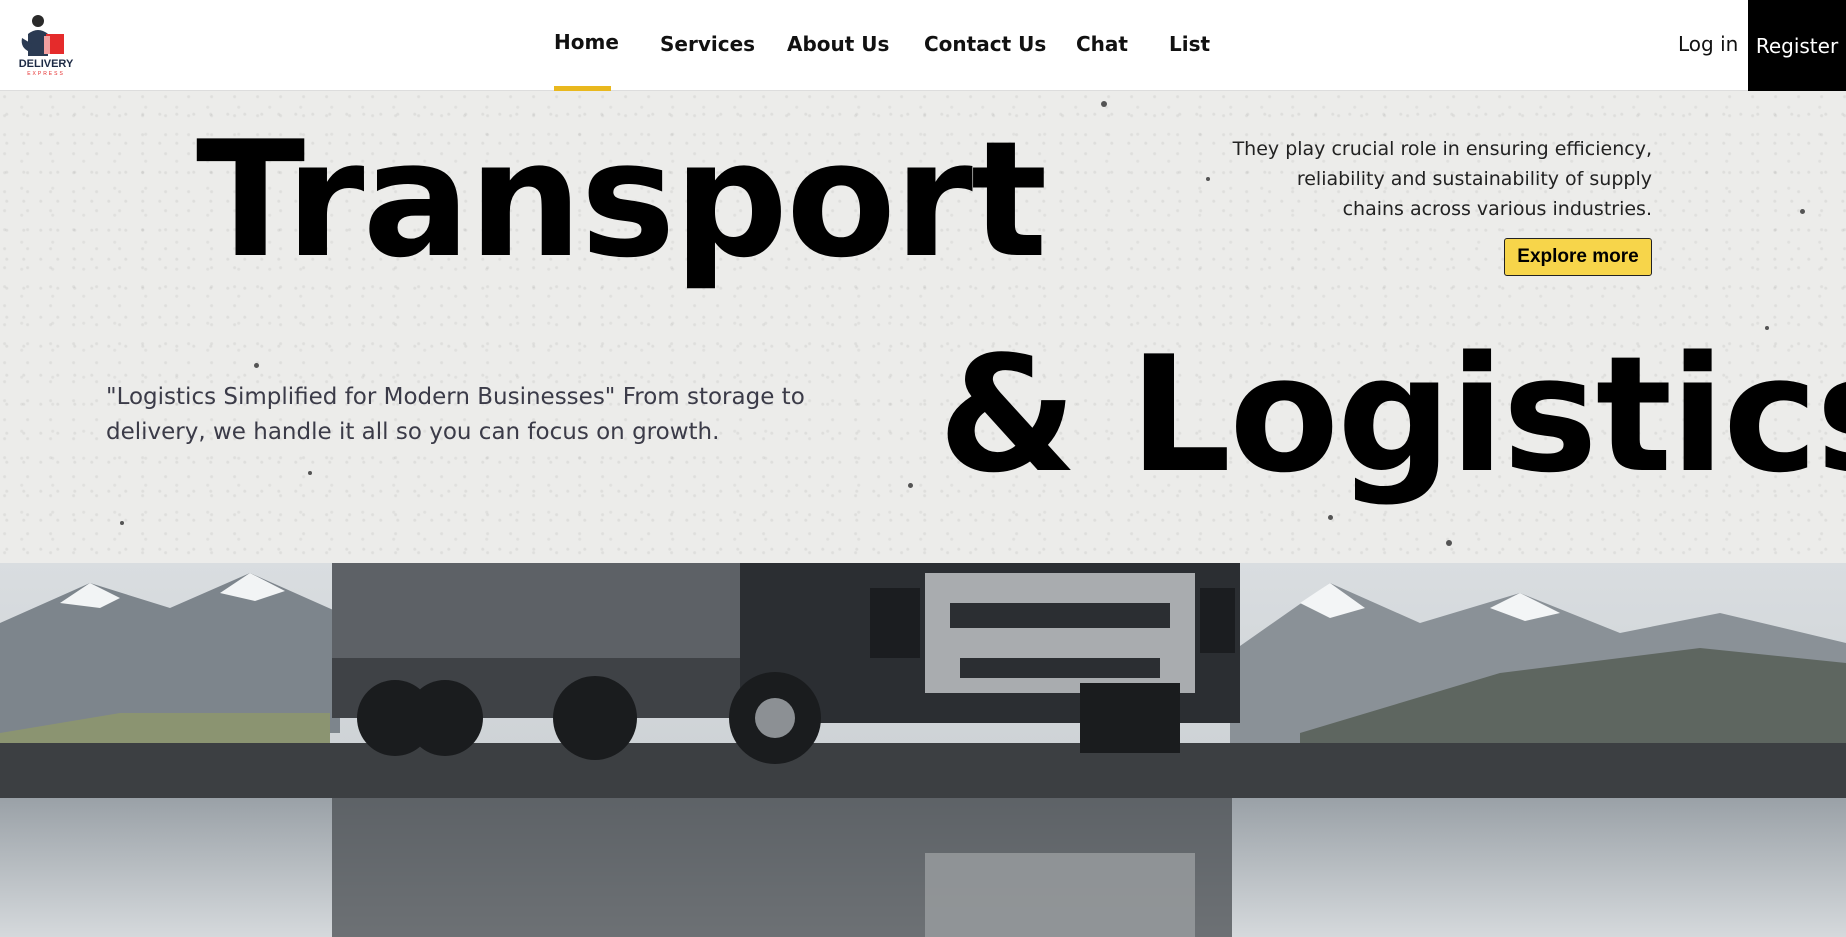  I want to click on nav-chat: Chat, so click(1102, 44).